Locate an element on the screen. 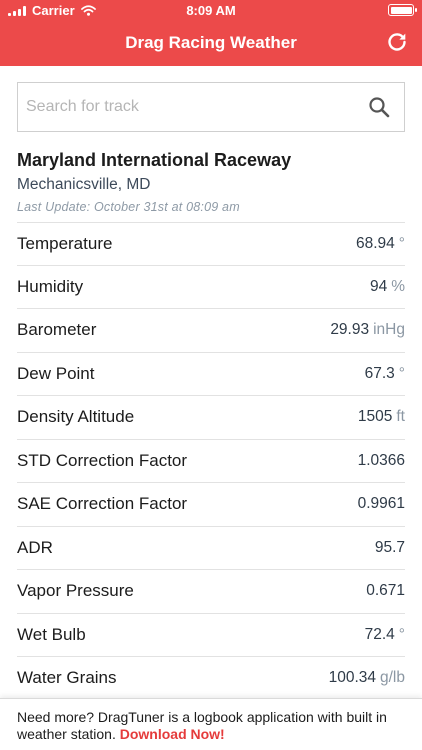  row-value: 95.7 is located at coordinates (390, 548).